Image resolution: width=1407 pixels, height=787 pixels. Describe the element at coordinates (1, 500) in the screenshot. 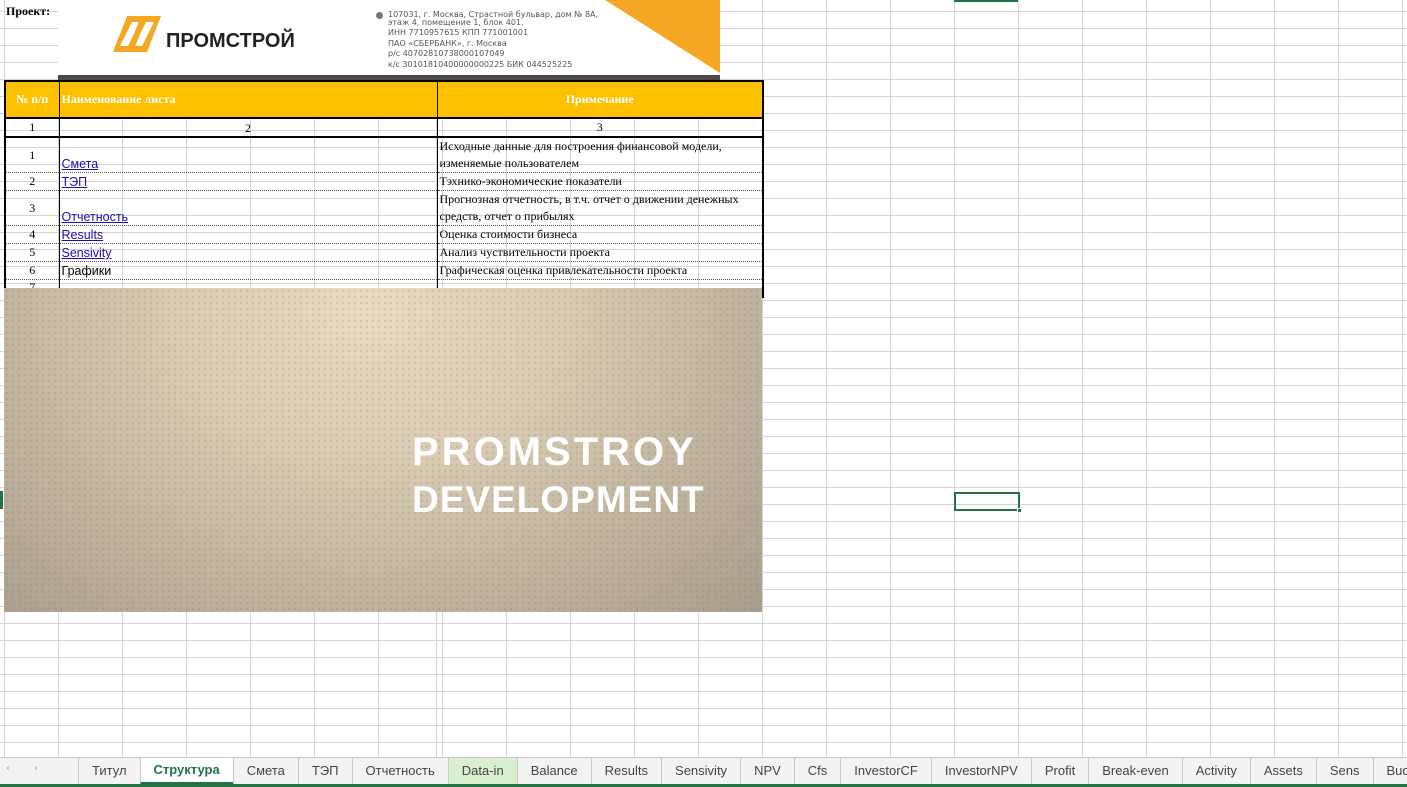

I see `active-row-marker` at that location.